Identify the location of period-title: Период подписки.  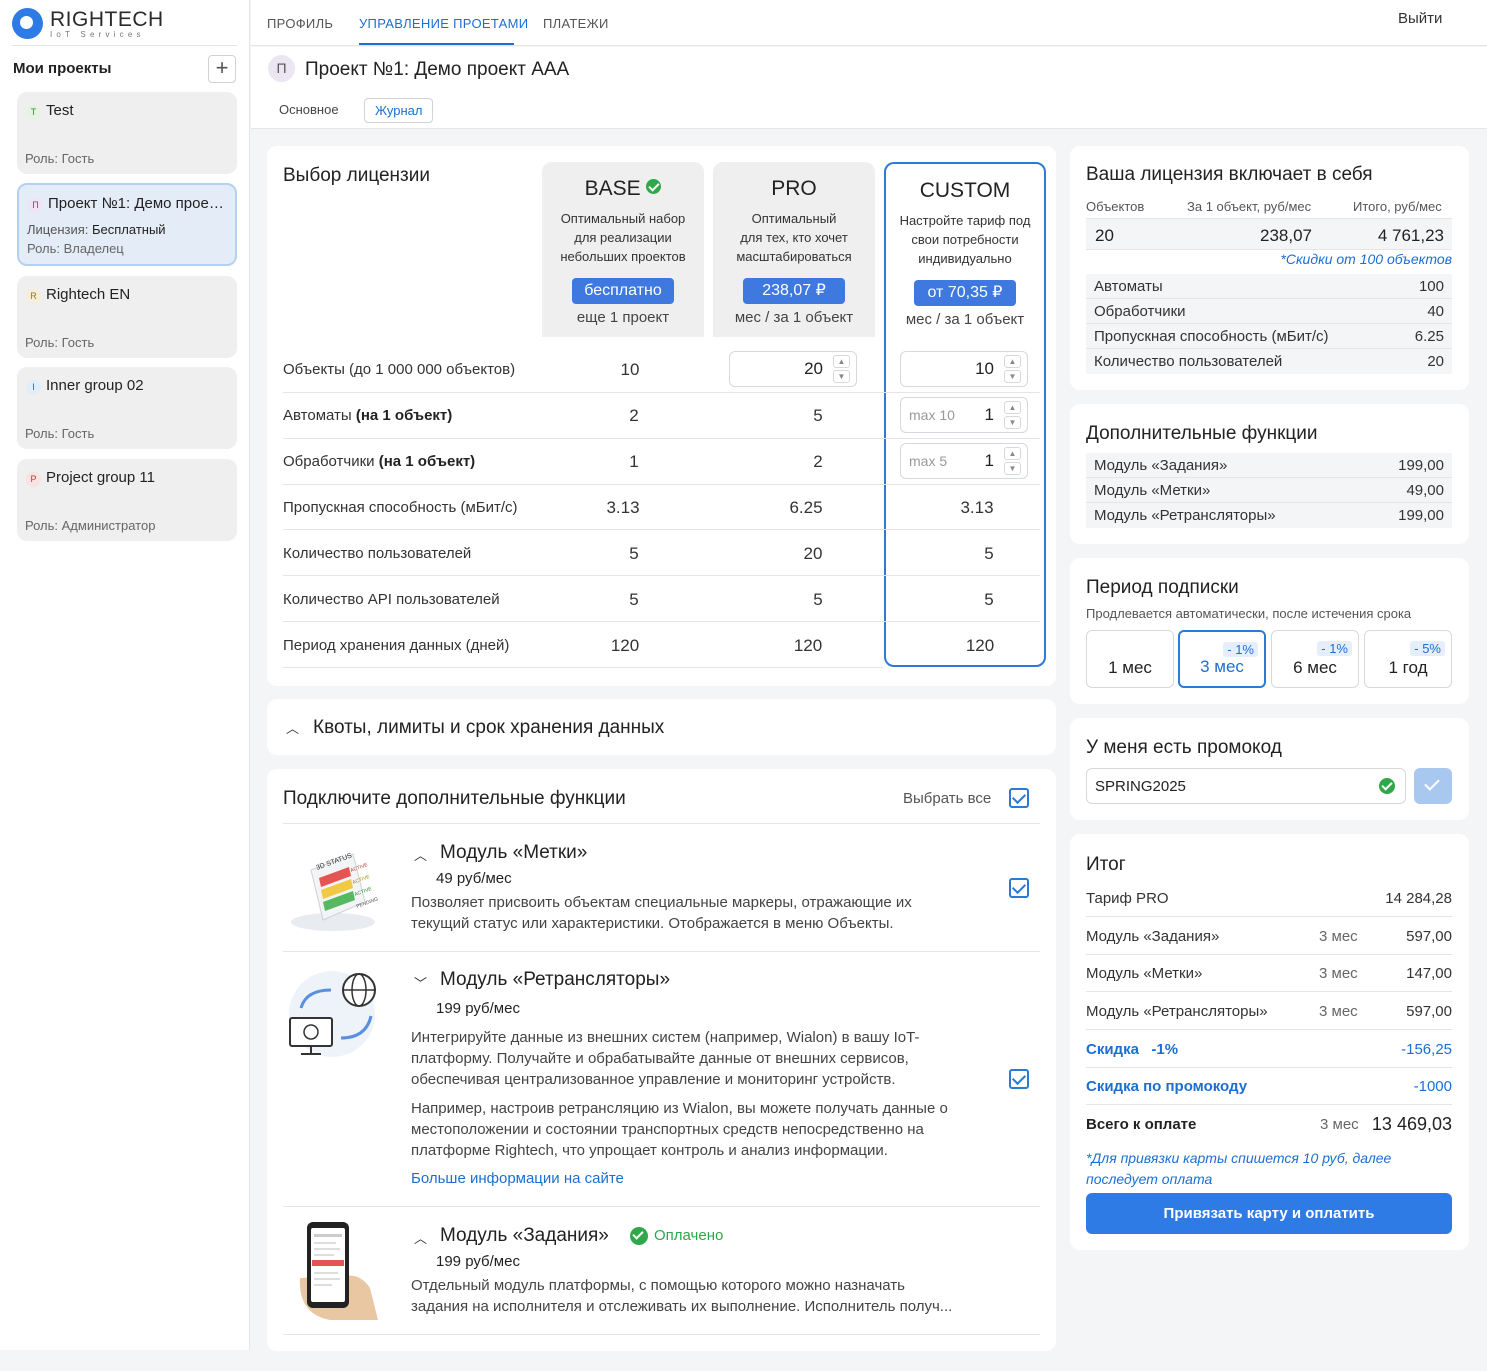
(1162, 587).